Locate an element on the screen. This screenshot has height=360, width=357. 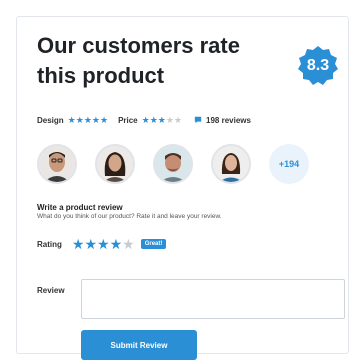
rating-badge: Great! is located at coordinates (153, 244).